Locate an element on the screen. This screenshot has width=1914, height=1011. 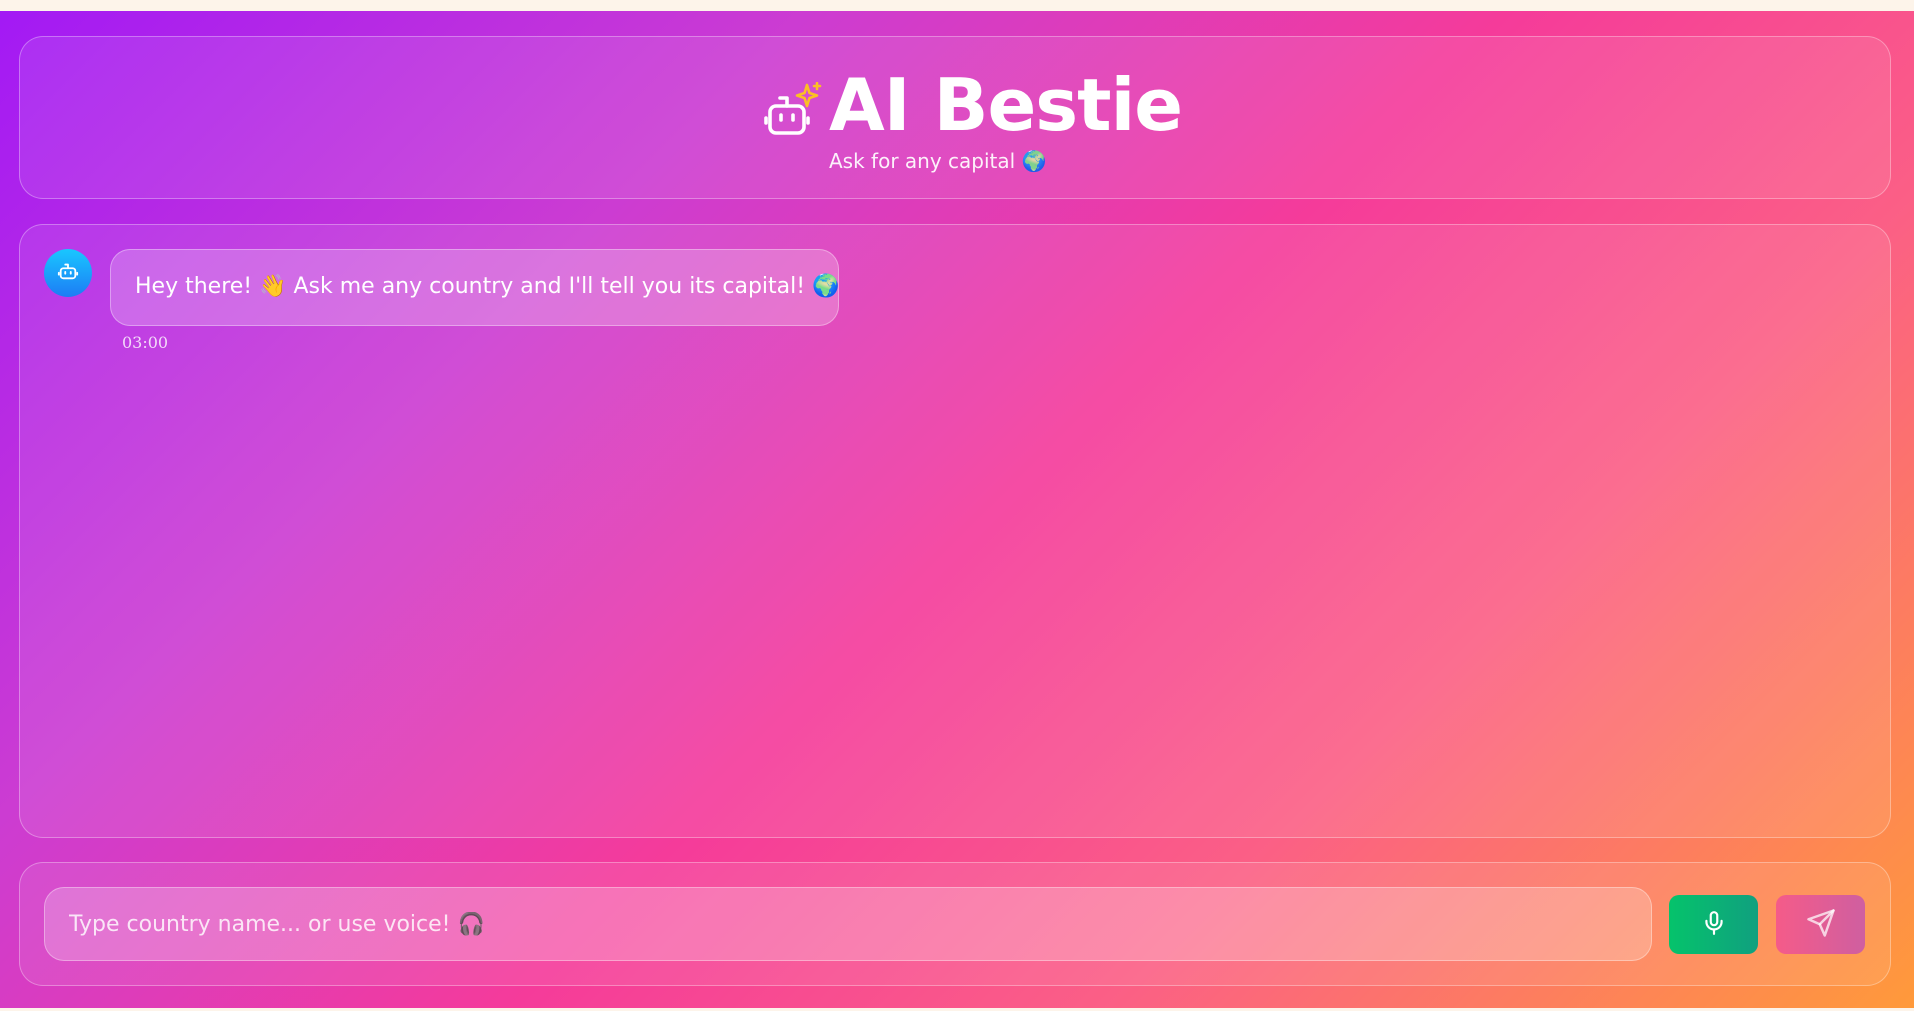
country-input is located at coordinates (848, 924).